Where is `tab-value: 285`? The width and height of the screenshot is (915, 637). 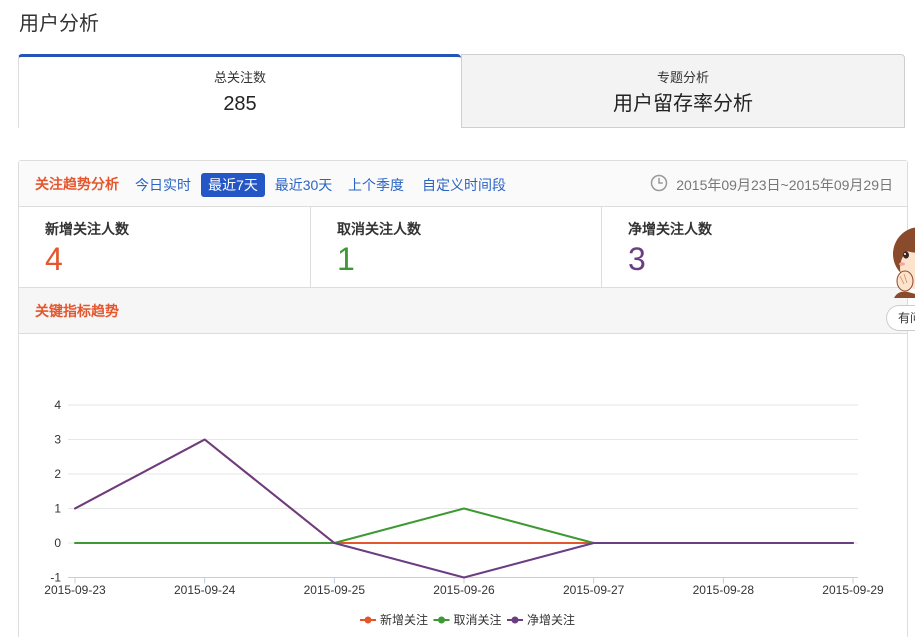
tab-value: 285 is located at coordinates (240, 104).